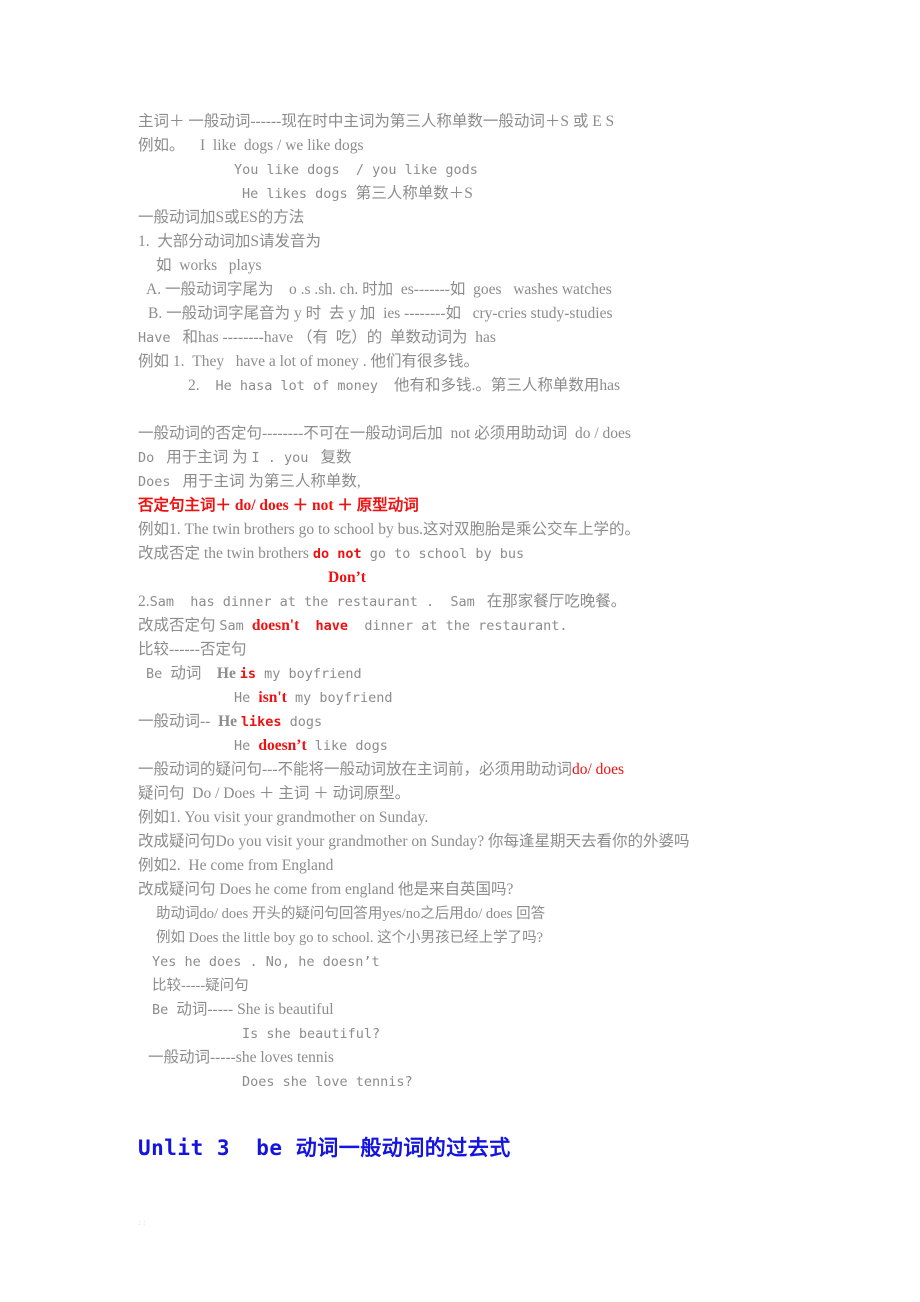 The height and width of the screenshot is (1302, 920). What do you see at coordinates (158, 482) in the screenshot?
I see `text-run-mono: Does` at bounding box center [158, 482].